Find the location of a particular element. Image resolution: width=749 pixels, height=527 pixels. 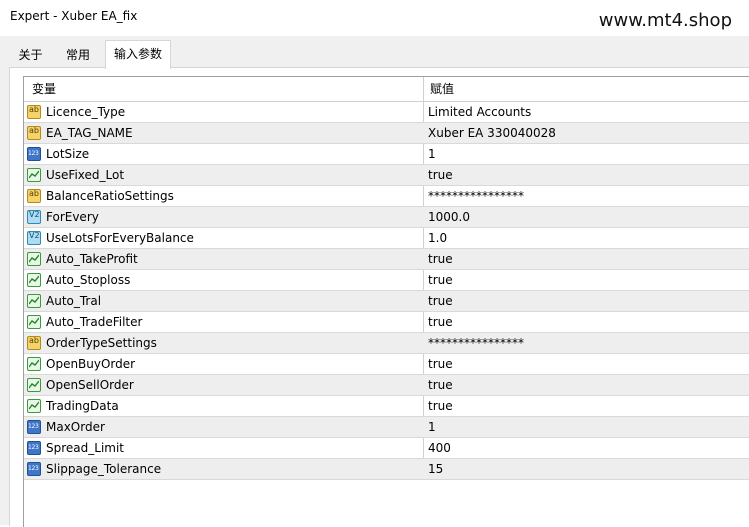

variable-name: OrderTypeSettings is located at coordinates (101, 343).